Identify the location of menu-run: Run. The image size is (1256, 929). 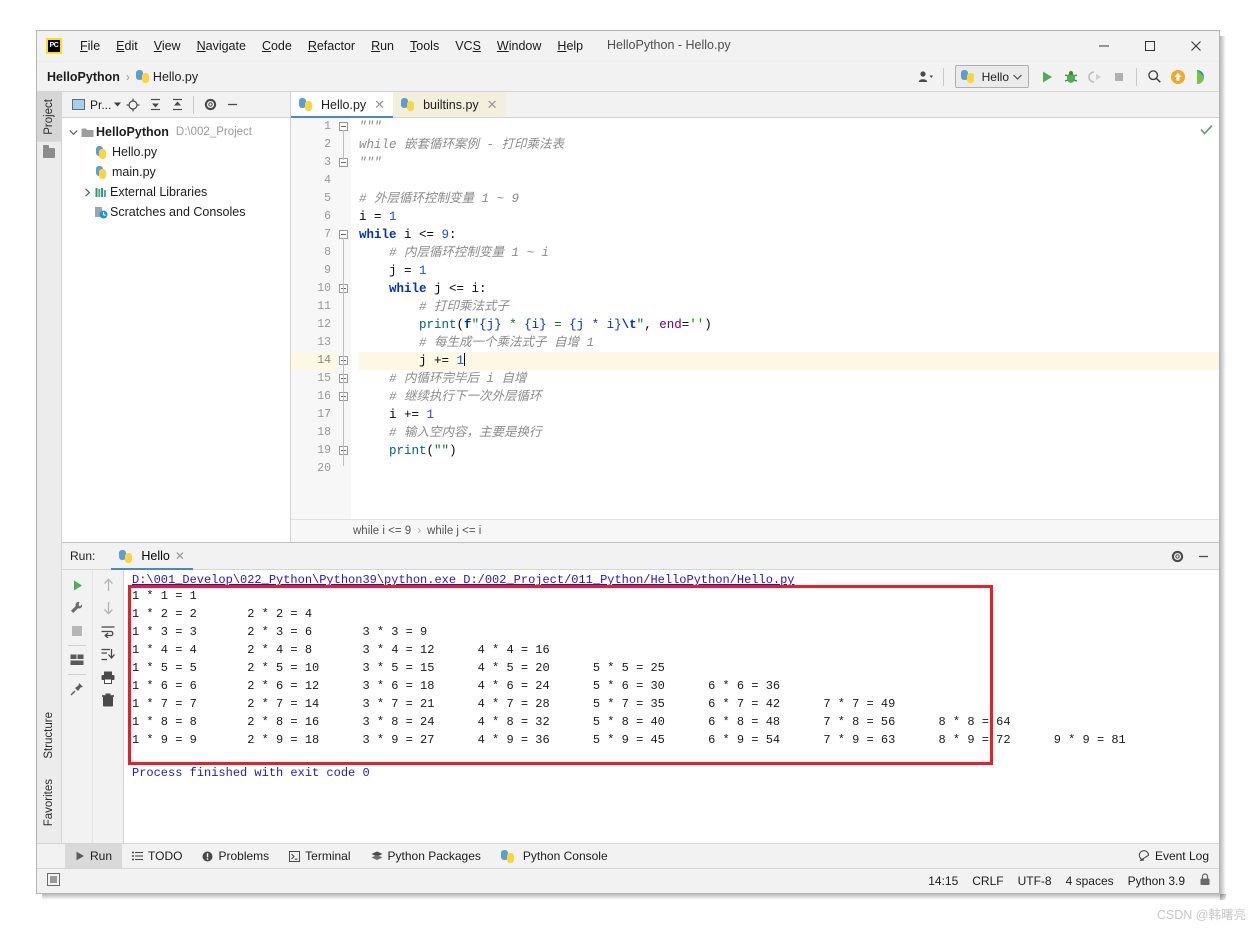
(382, 46).